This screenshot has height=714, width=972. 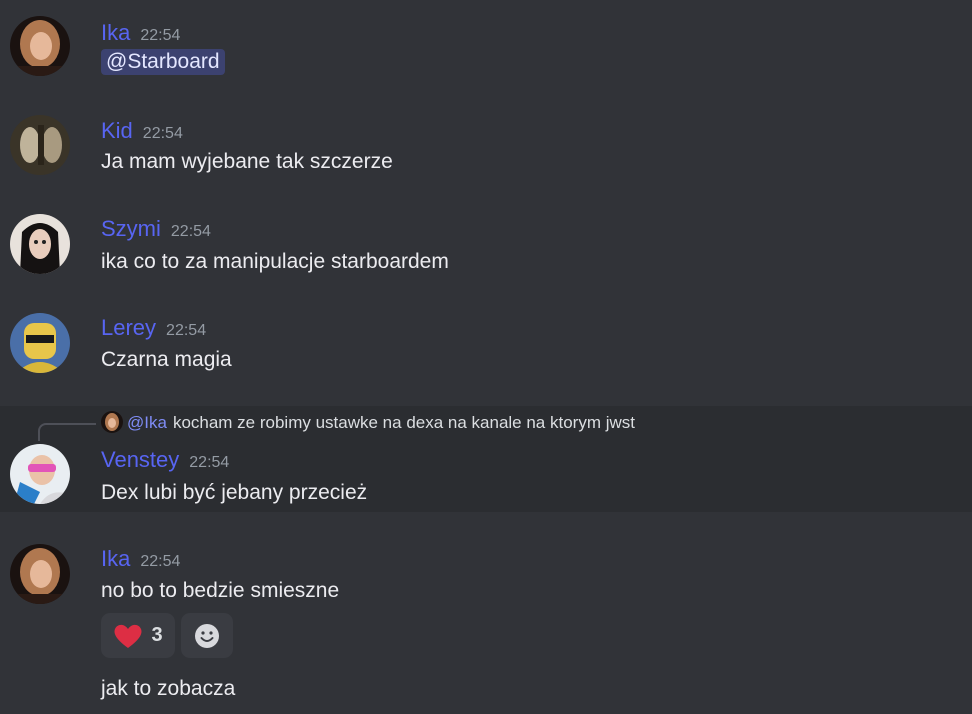 I want to click on message-content: Czarna magia, so click(x=166, y=359).